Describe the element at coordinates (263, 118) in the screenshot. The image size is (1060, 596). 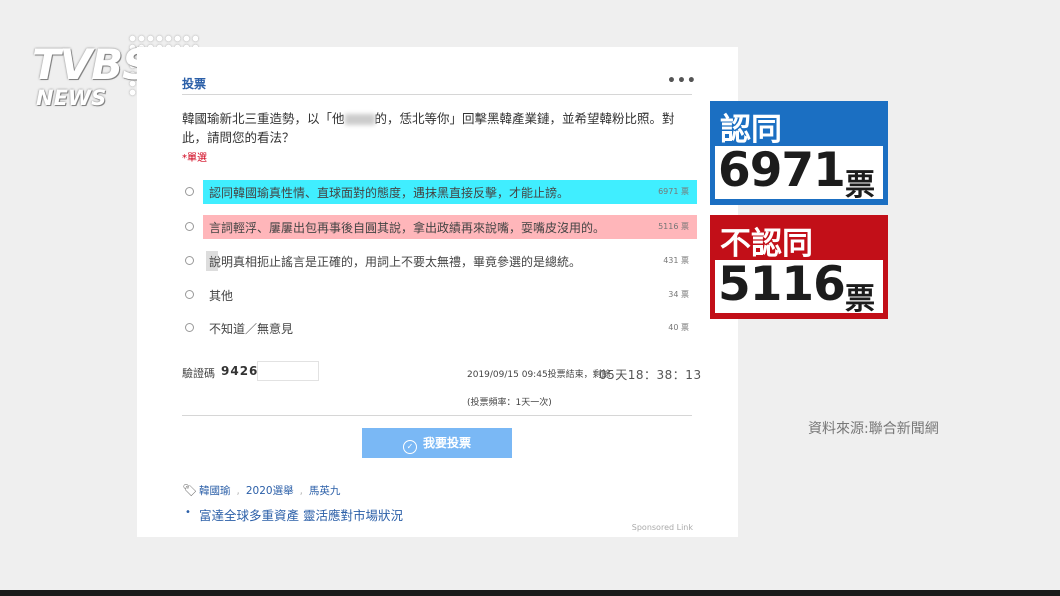
I see `question-text-start: 韓國瑜新北三重造勢，以「他` at that location.